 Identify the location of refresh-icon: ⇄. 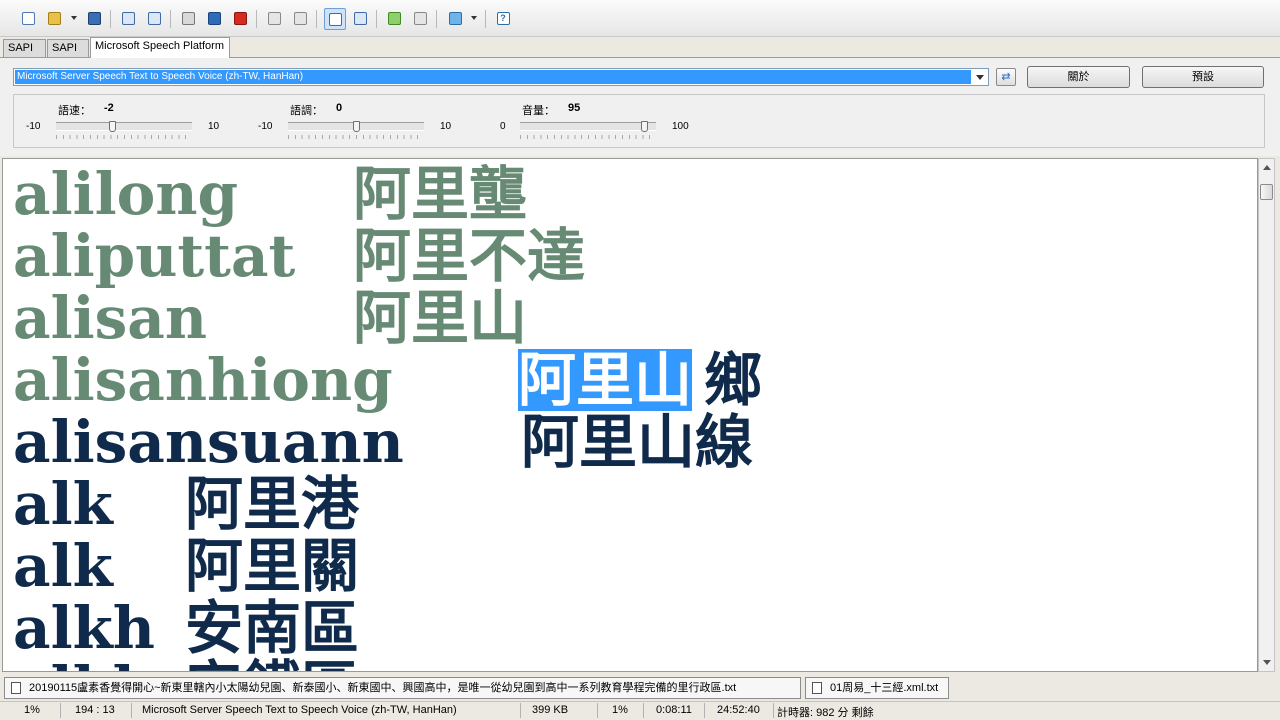
(1006, 77).